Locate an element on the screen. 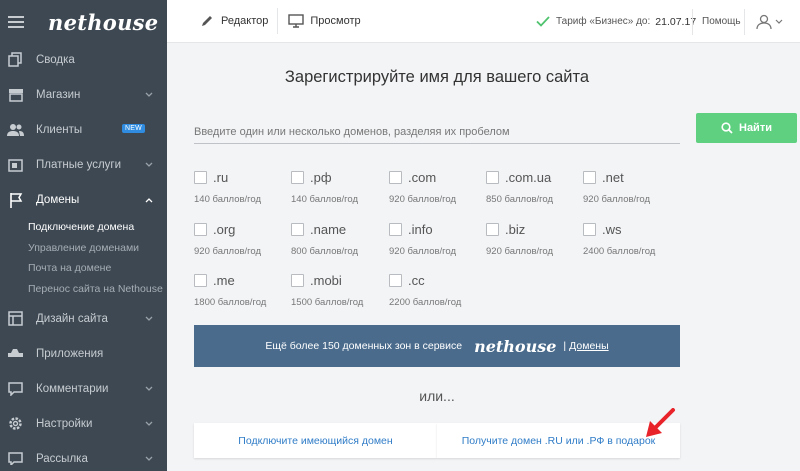  layout-icon is located at coordinates (15, 318).